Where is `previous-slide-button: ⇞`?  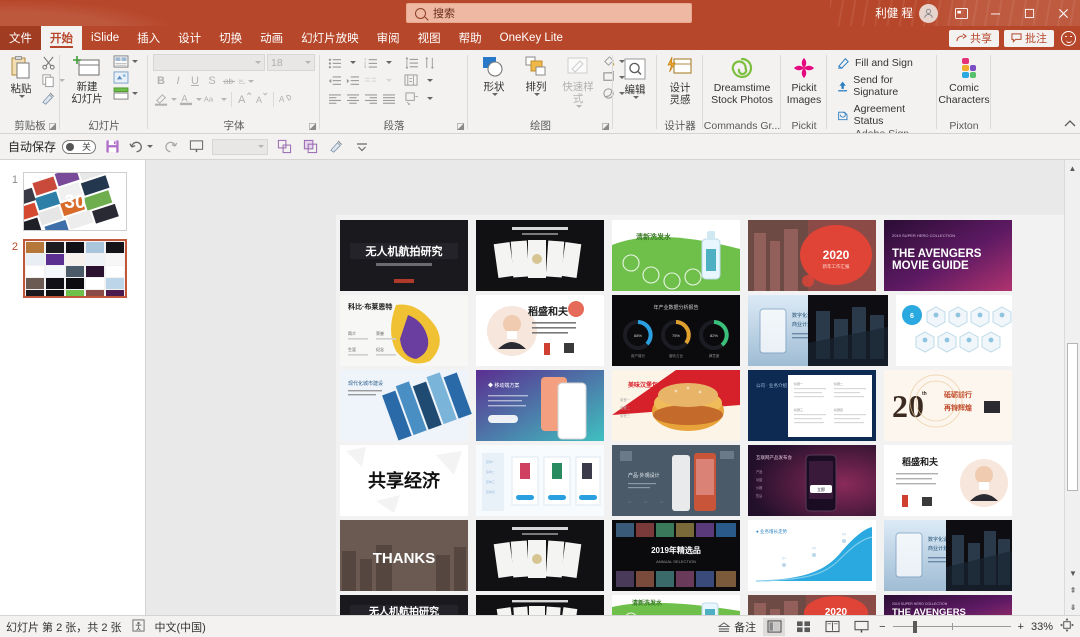
previous-slide-button: ⇞ is located at coordinates (1072, 590).